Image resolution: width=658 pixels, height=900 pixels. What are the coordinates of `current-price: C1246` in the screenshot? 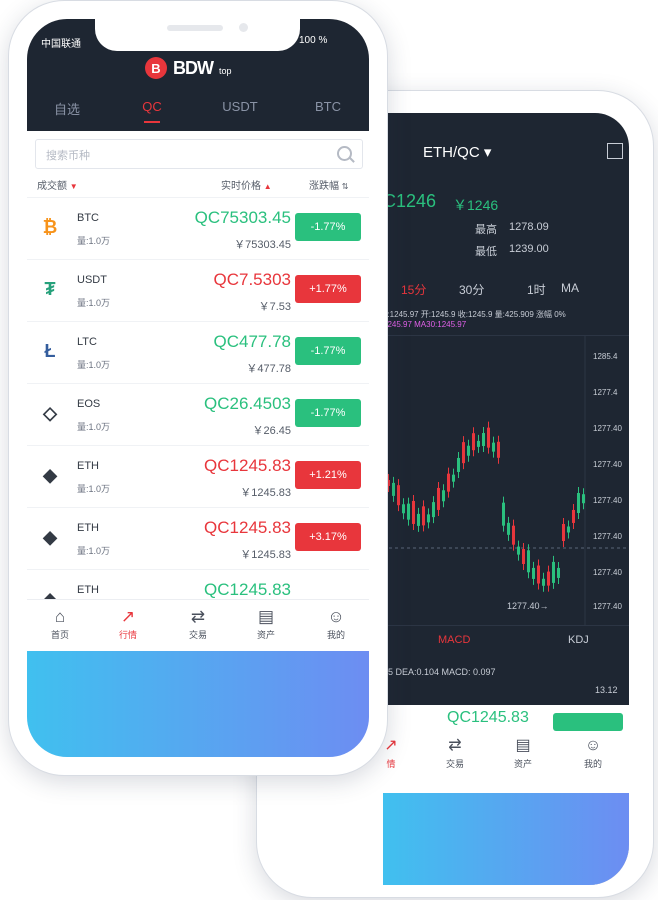 It's located at (410, 201).